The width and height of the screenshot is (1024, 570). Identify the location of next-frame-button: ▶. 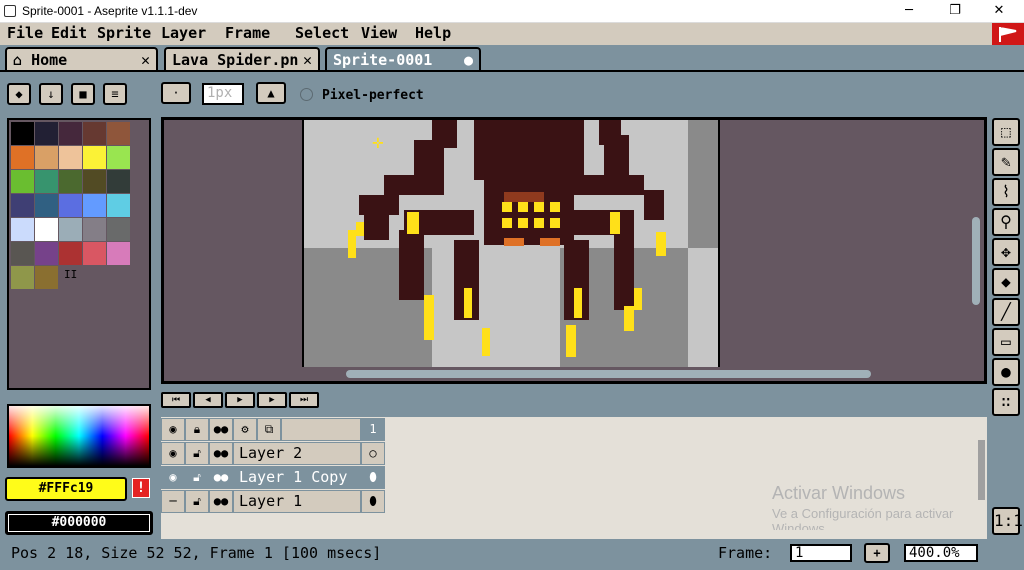
(272, 400).